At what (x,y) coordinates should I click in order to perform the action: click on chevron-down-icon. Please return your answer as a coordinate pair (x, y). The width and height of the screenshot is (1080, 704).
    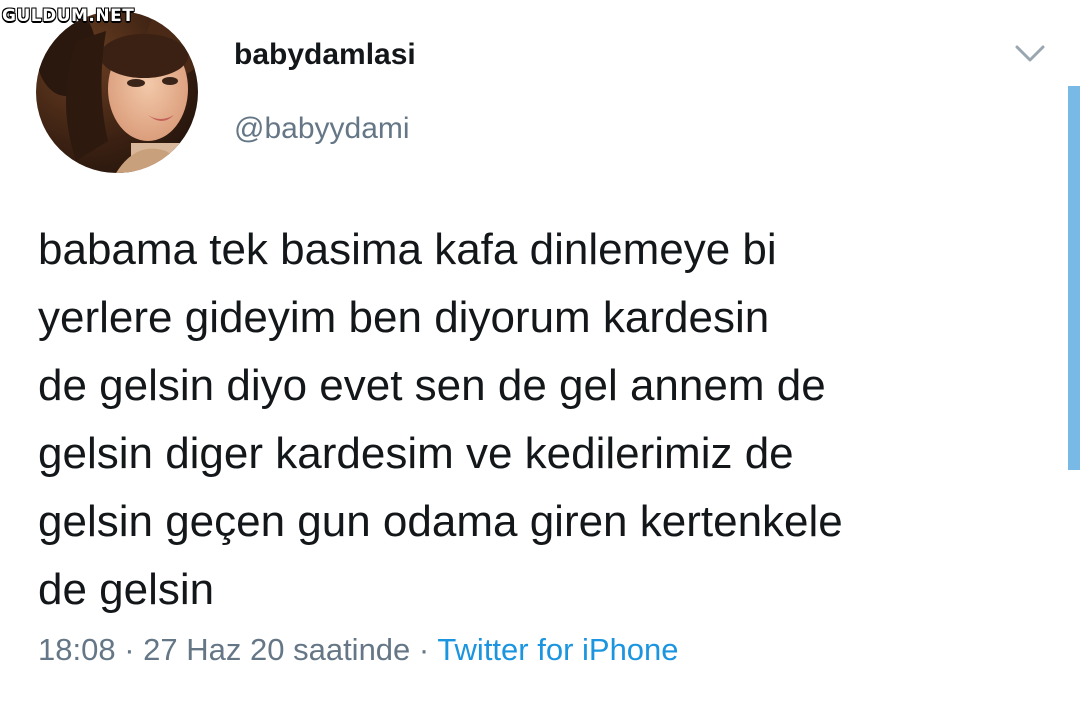
    Looking at the image, I should click on (1030, 53).